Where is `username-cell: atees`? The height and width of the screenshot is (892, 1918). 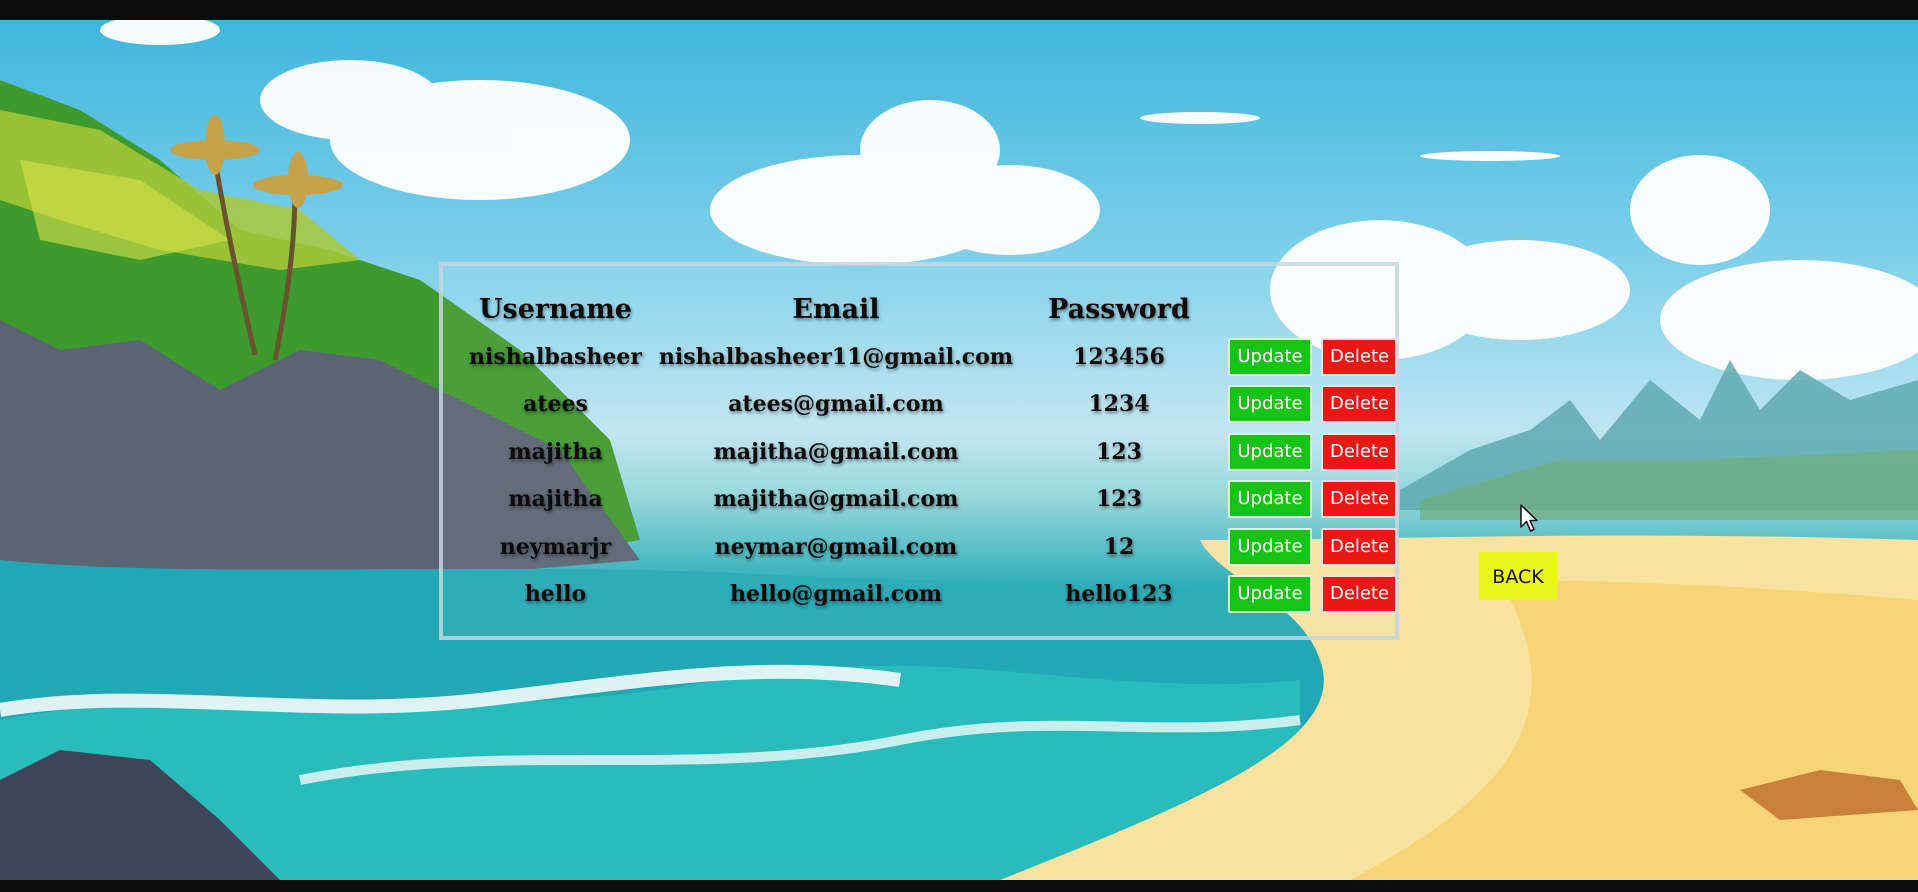
username-cell: atees is located at coordinates (555, 404).